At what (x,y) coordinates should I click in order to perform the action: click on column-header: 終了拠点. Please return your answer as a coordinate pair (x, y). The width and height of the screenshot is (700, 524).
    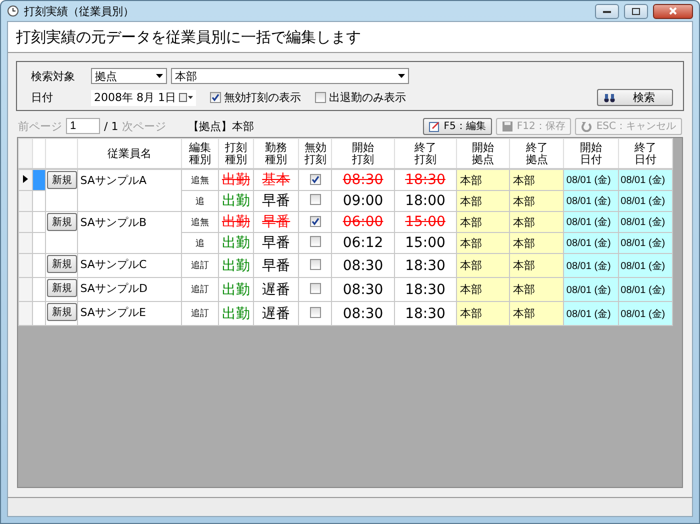
    Looking at the image, I should click on (536, 154).